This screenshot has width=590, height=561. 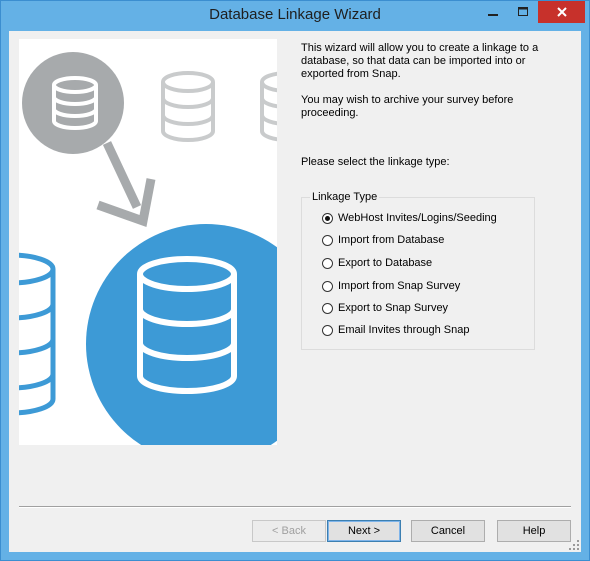 I want to click on close-icon, so click(x=561, y=12).